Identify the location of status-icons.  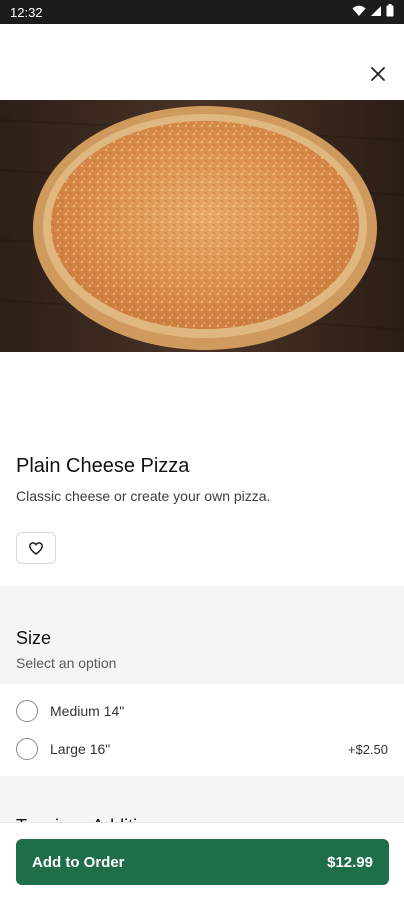
(373, 12).